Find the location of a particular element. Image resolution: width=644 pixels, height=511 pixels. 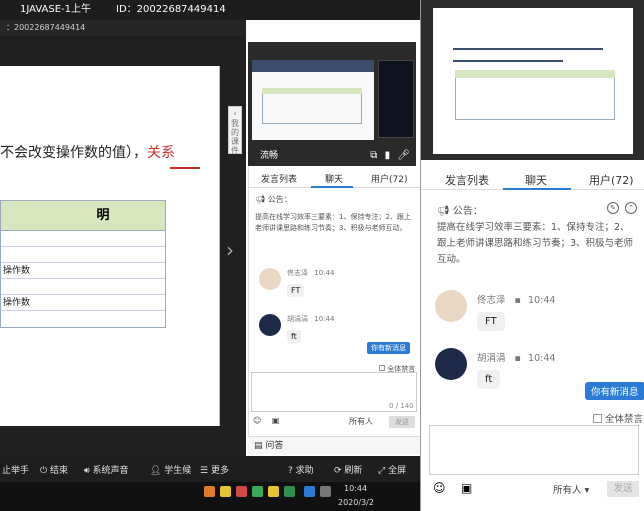

video-controls: ⧉ ▮ 🎤︎ is located at coordinates (390, 156).